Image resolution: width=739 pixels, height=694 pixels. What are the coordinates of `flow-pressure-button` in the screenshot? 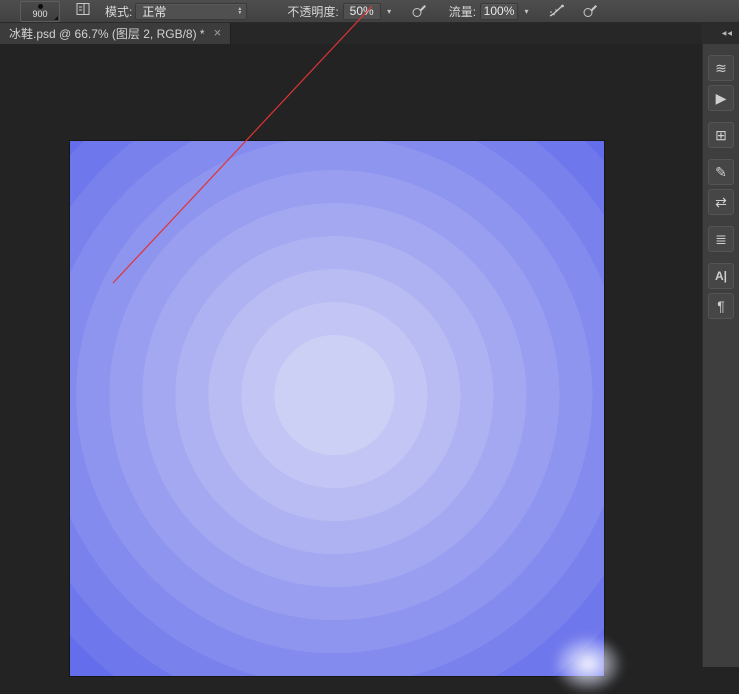 It's located at (589, 11).